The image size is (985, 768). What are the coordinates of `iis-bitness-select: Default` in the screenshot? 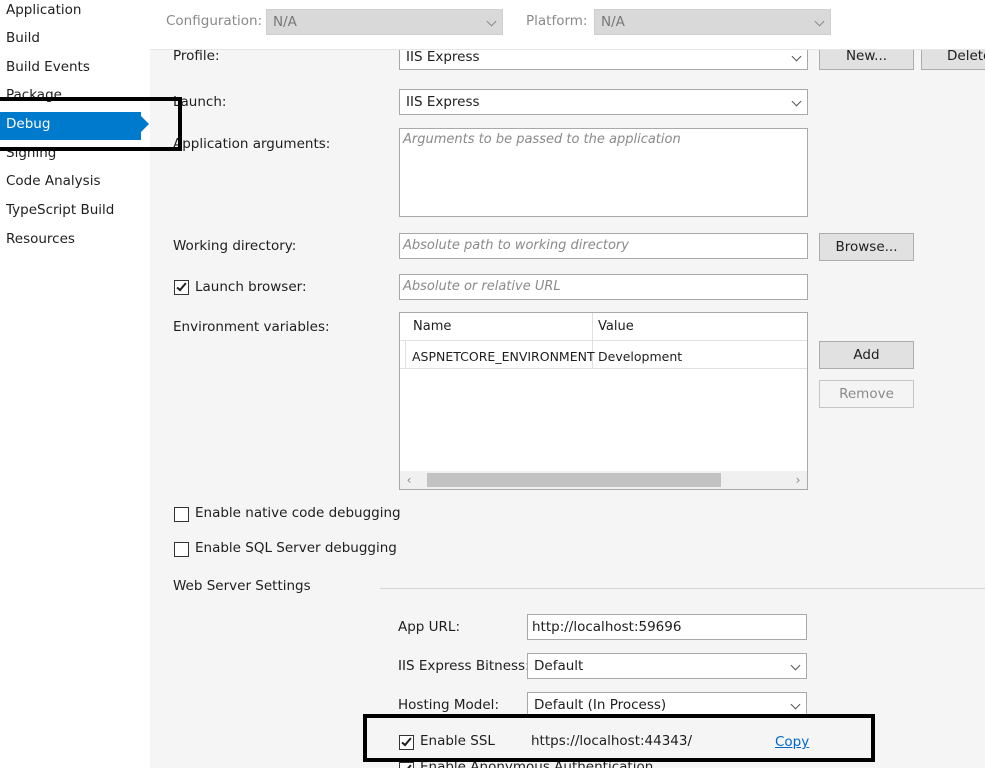 It's located at (667, 666).